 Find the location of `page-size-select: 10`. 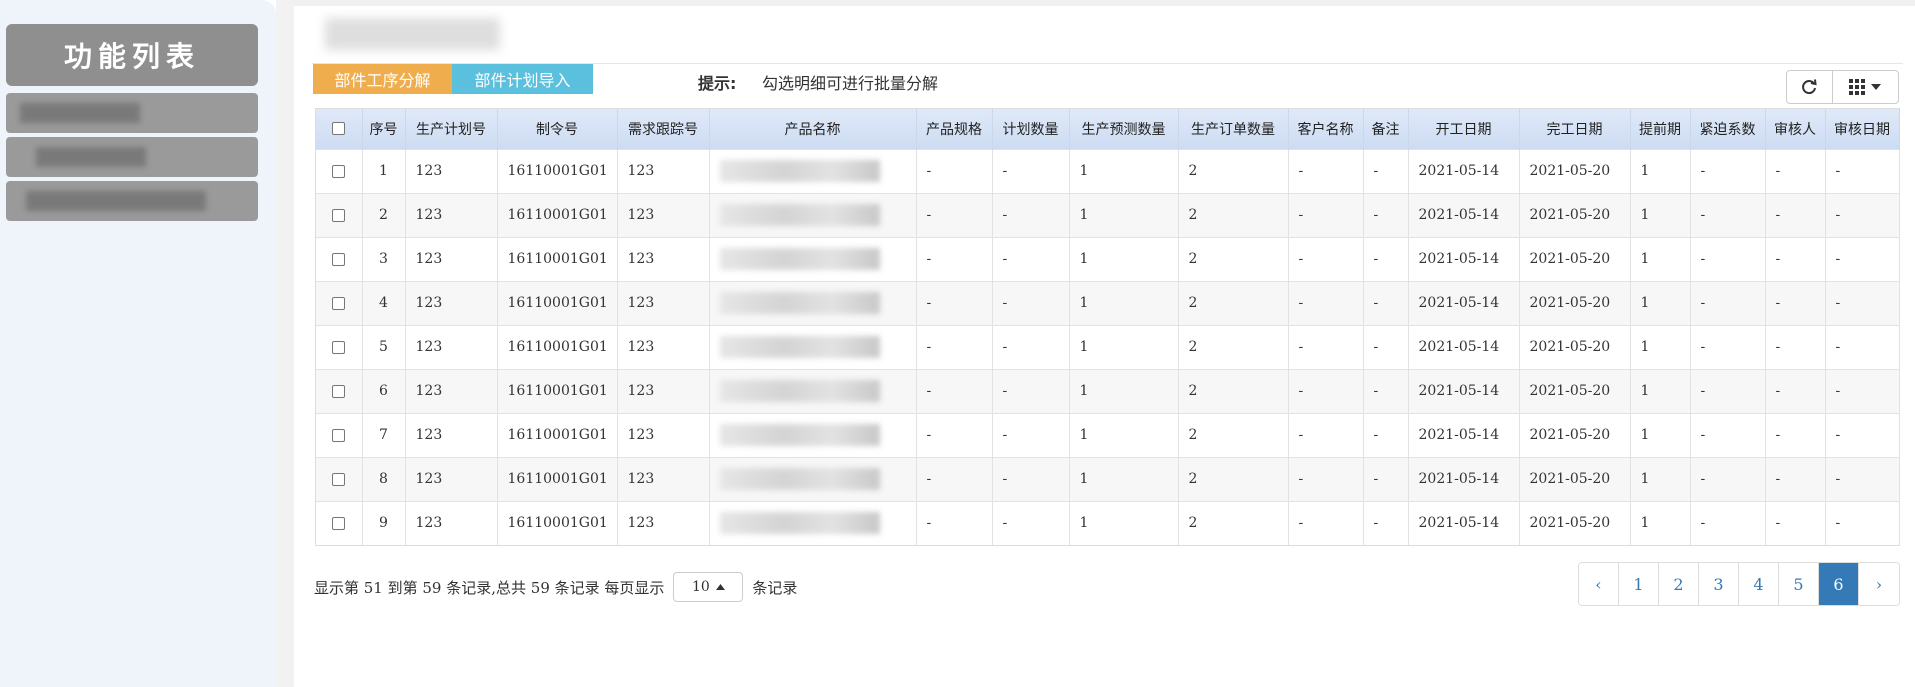

page-size-select: 10 is located at coordinates (708, 587).